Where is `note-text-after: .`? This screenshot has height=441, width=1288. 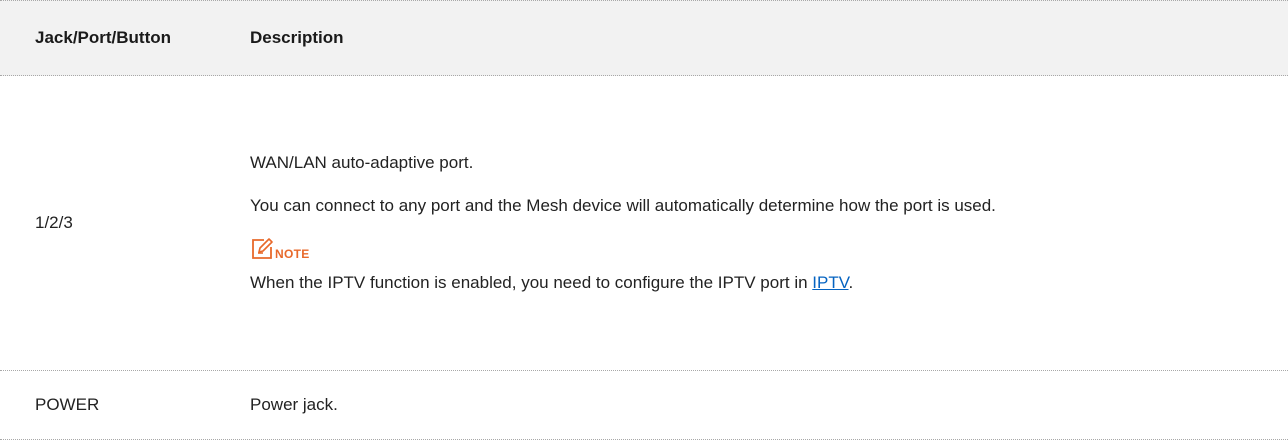
note-text-after: . is located at coordinates (851, 282).